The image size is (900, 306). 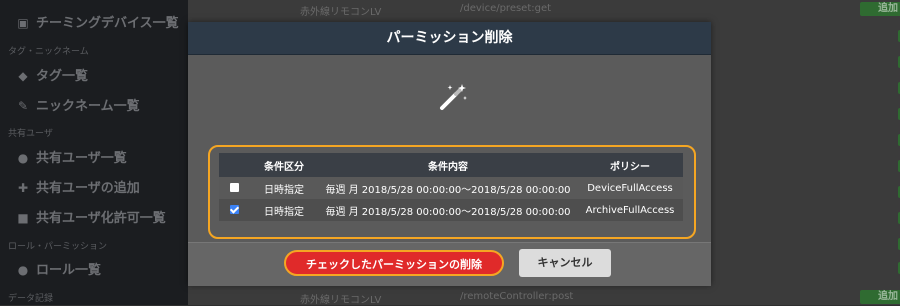 What do you see at coordinates (449, 38) in the screenshot?
I see `modal-title: パーミッション削除` at bounding box center [449, 38].